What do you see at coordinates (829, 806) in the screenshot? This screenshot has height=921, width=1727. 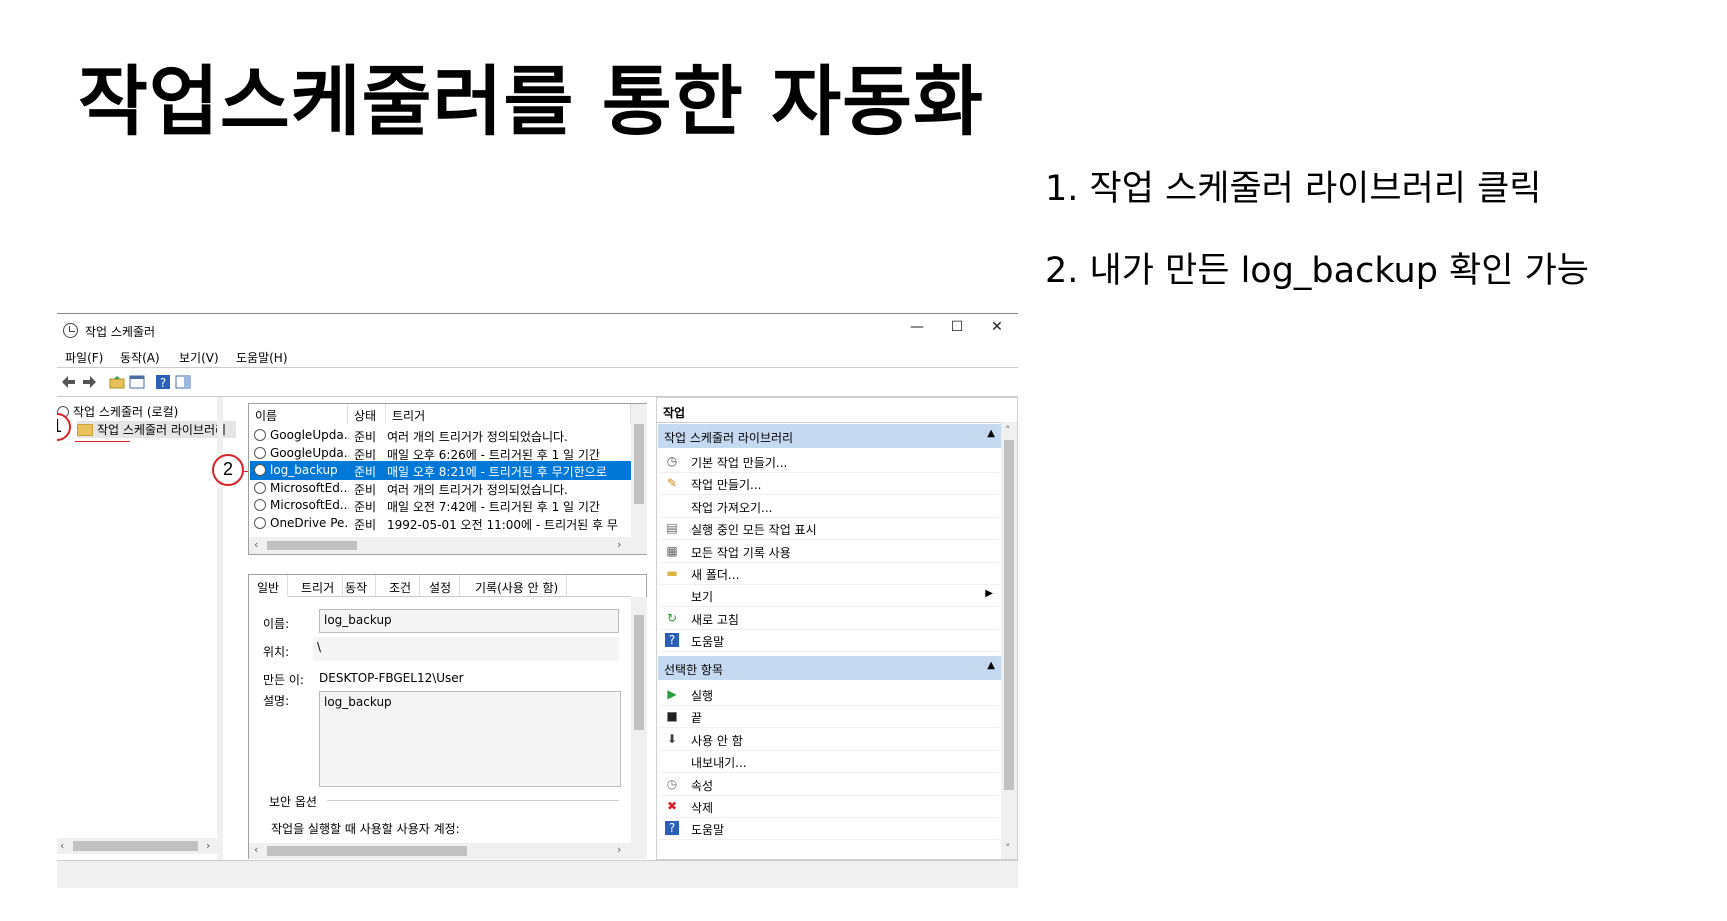 I see `action-item: ✖ 삭제` at bounding box center [829, 806].